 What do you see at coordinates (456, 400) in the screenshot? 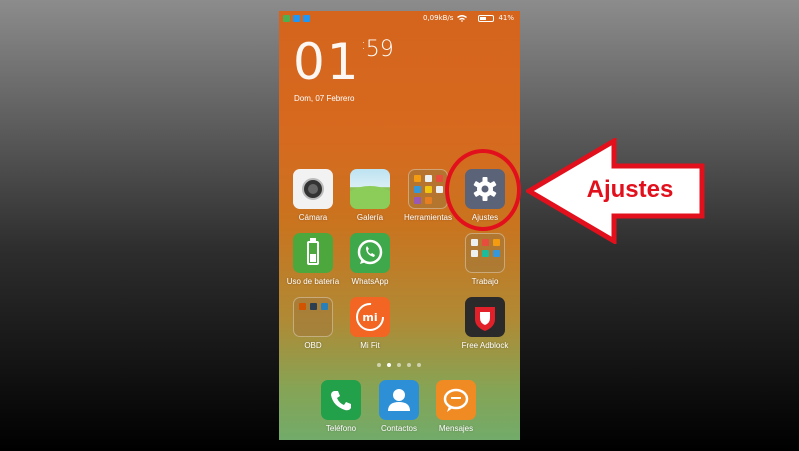
I see `messages-icon` at bounding box center [456, 400].